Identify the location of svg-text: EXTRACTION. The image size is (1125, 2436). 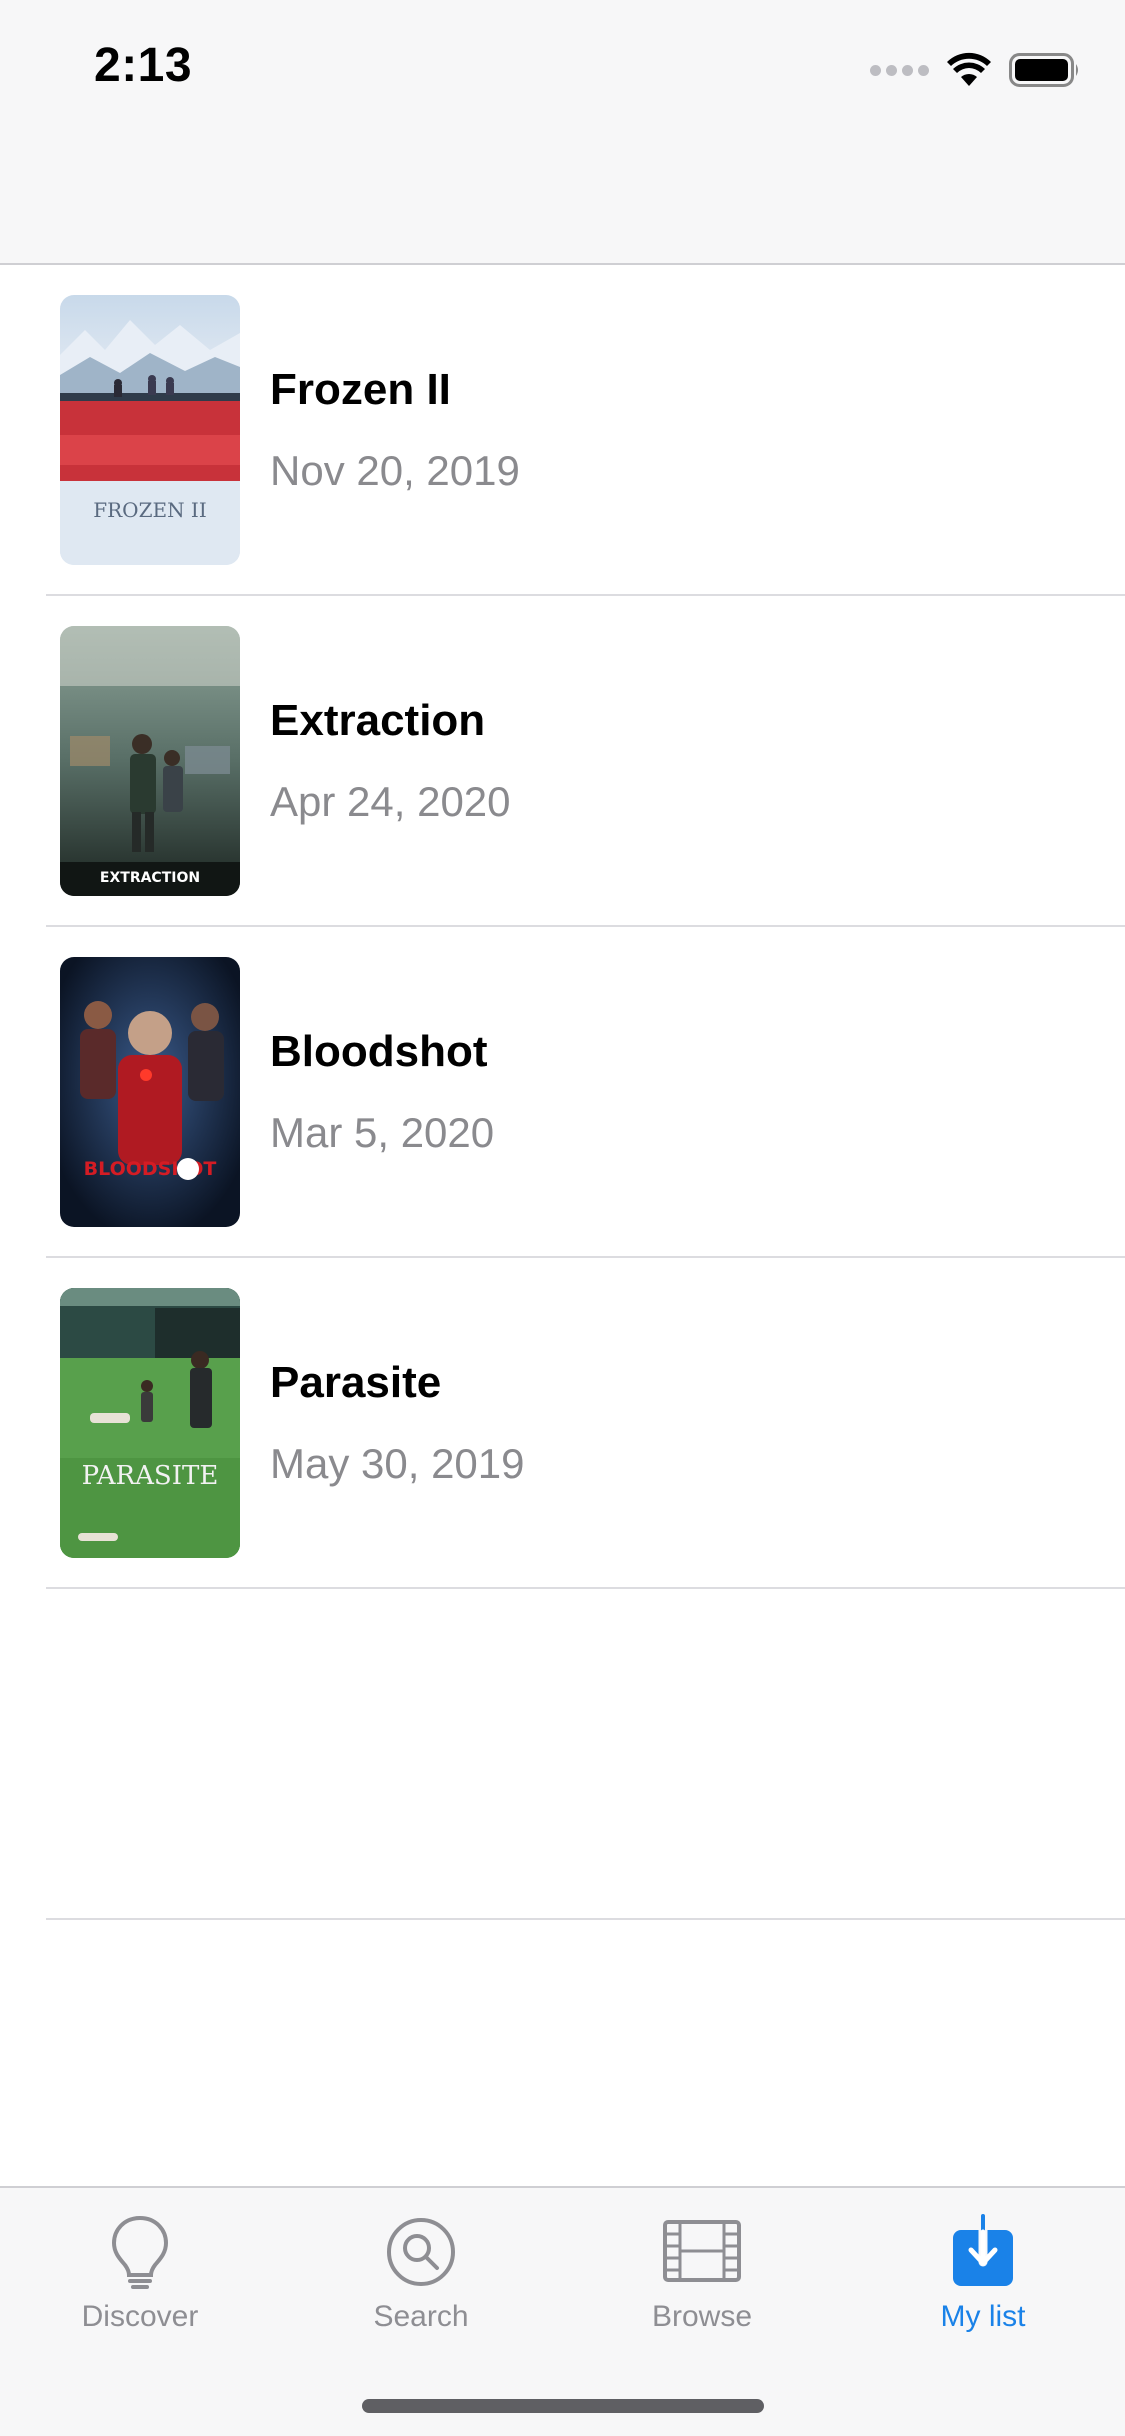
(150, 878).